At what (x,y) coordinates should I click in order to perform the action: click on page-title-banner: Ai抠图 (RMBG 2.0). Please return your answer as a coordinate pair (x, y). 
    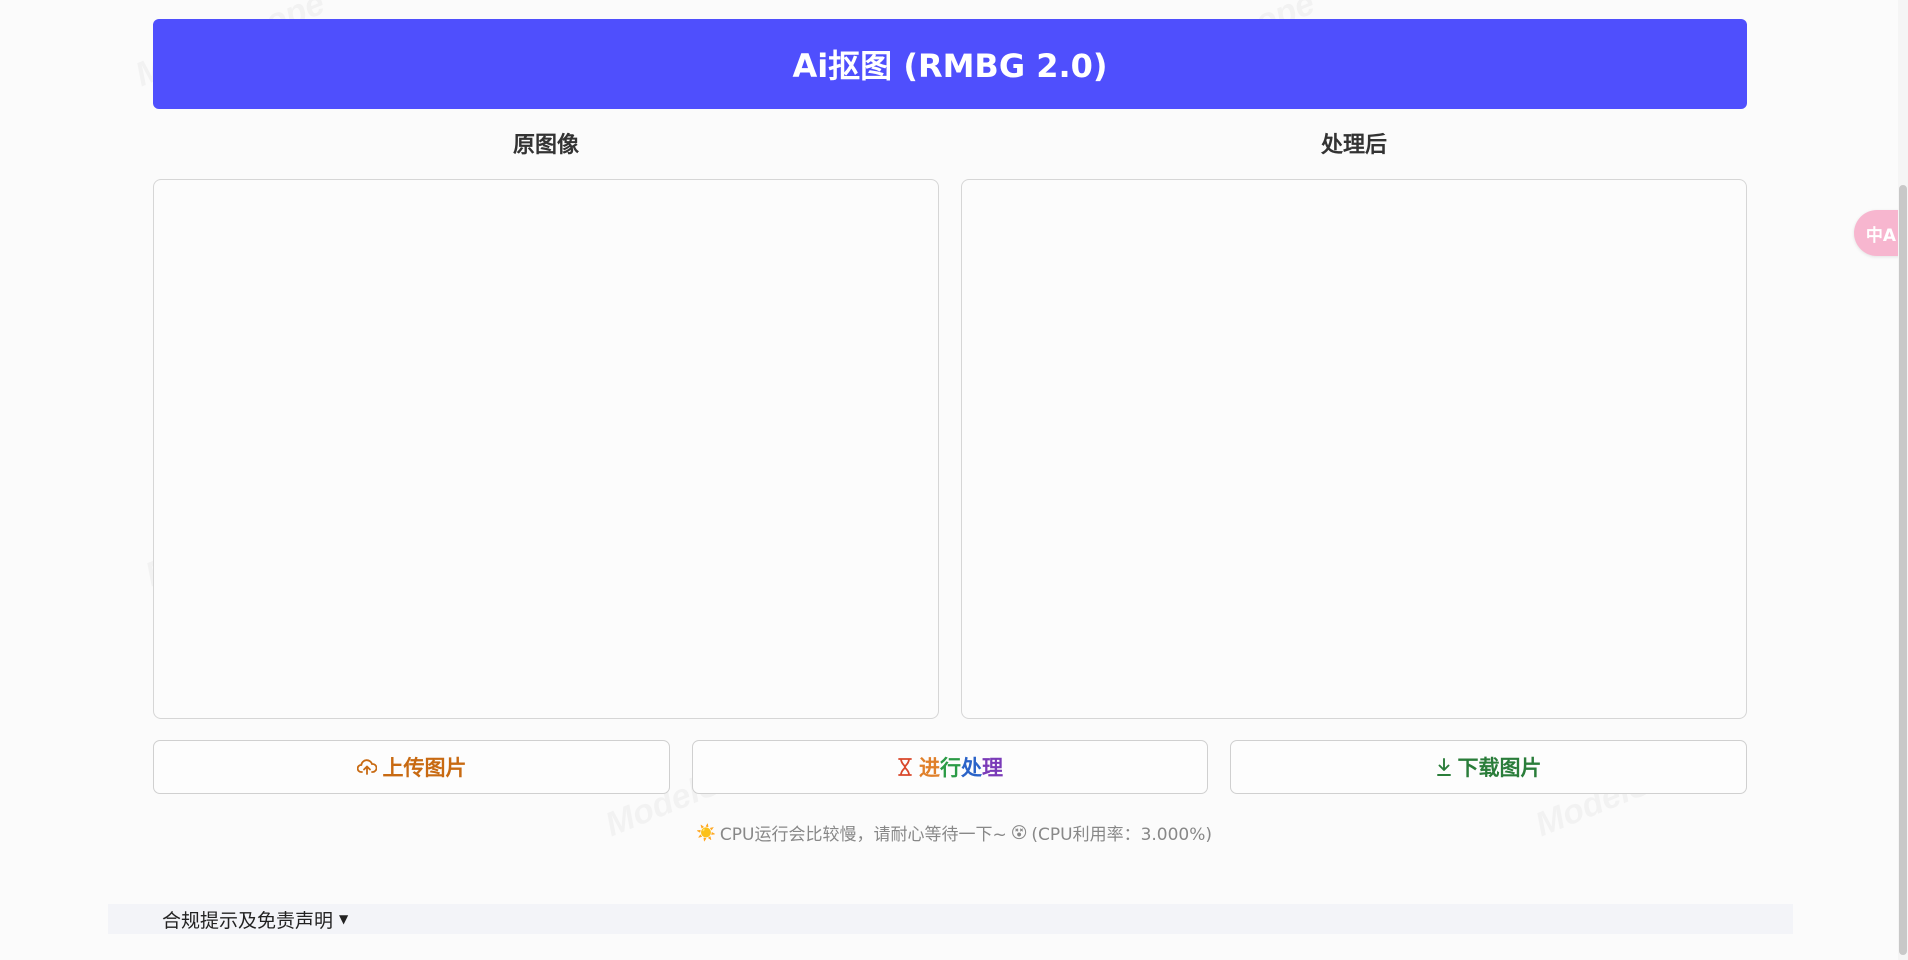
    Looking at the image, I should click on (950, 64).